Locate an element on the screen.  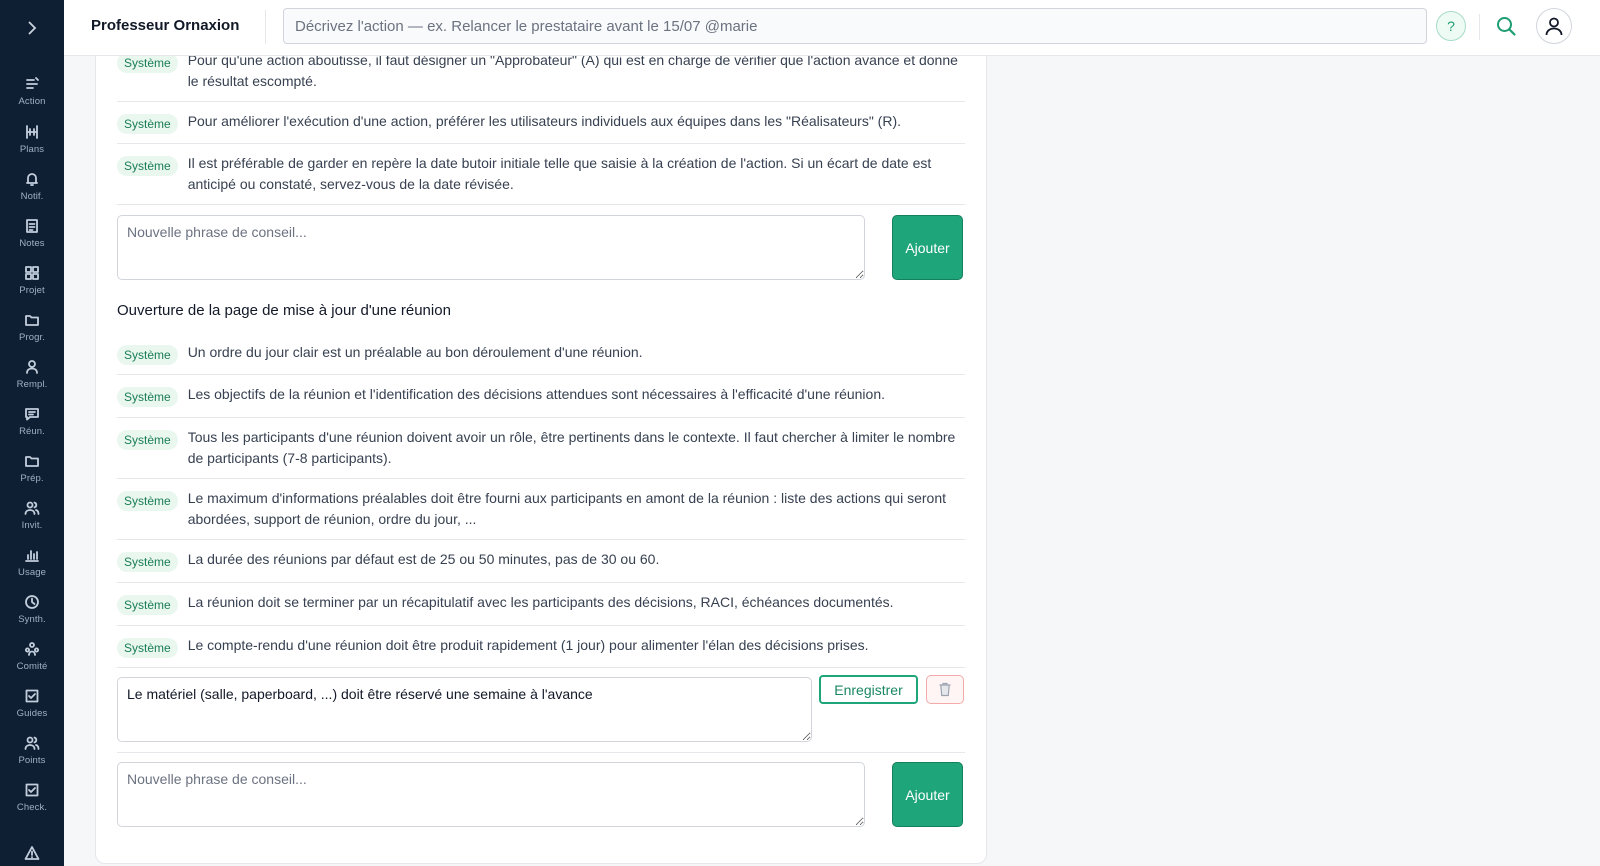
chat-icon is located at coordinates (32, 414).